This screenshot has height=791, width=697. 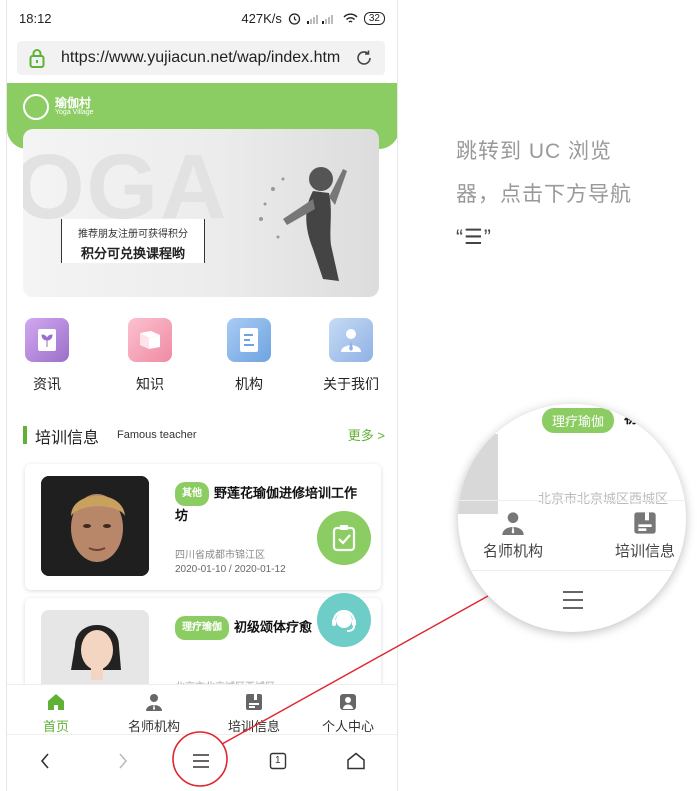 I want to click on category-knowledge: 知识, so click(x=150, y=356).